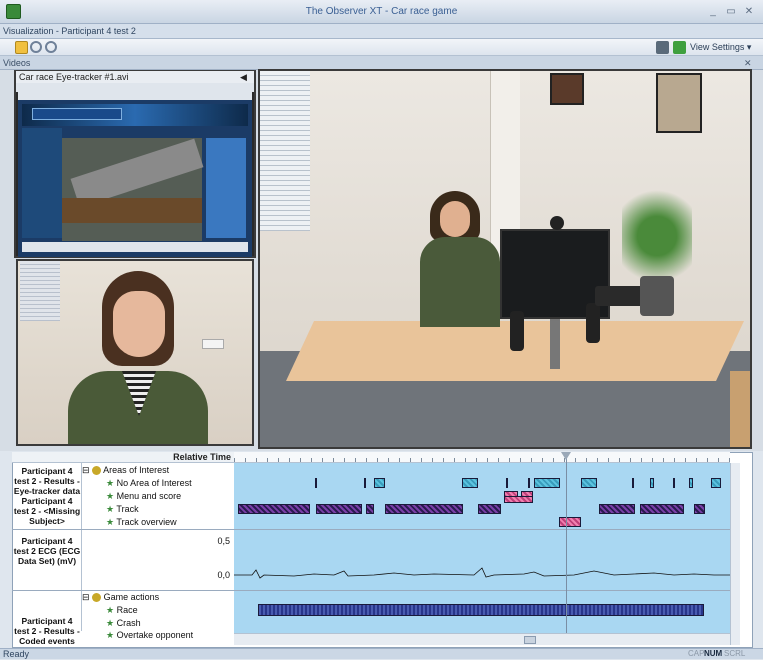 The image size is (763, 660). Describe the element at coordinates (679, 47) in the screenshot. I see `export-icon` at that location.